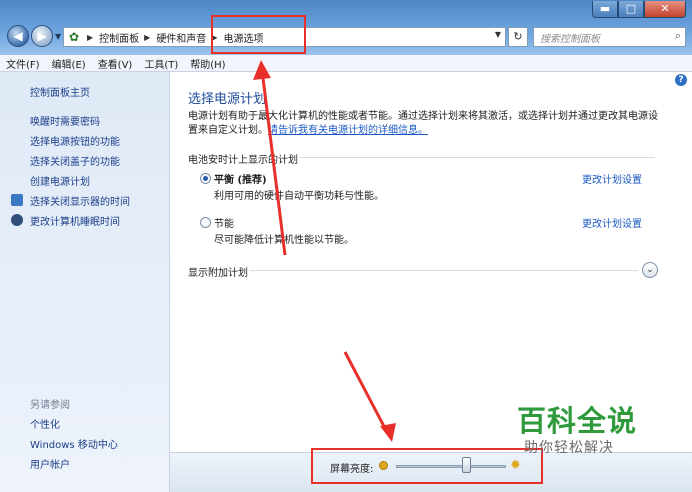 This screenshot has height=492, width=692. What do you see at coordinates (75, 220) in the screenshot?
I see `sidebar-item-sleep-time: 更改计算机睡眠时间` at bounding box center [75, 220].